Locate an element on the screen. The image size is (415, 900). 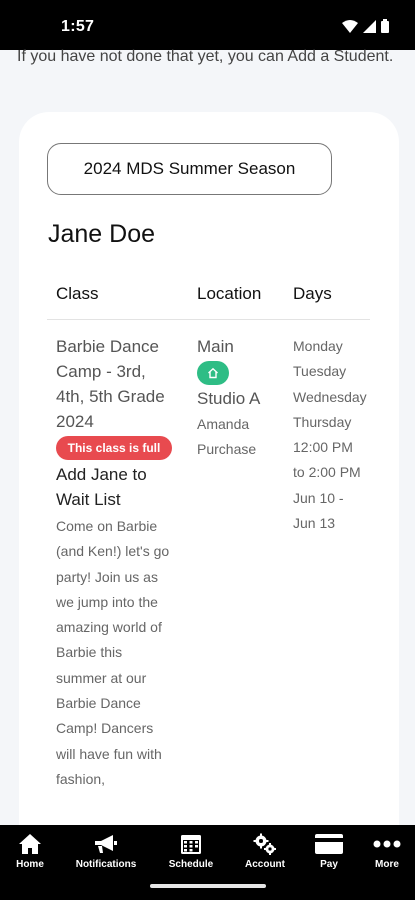
wifi-icon is located at coordinates (350, 26).